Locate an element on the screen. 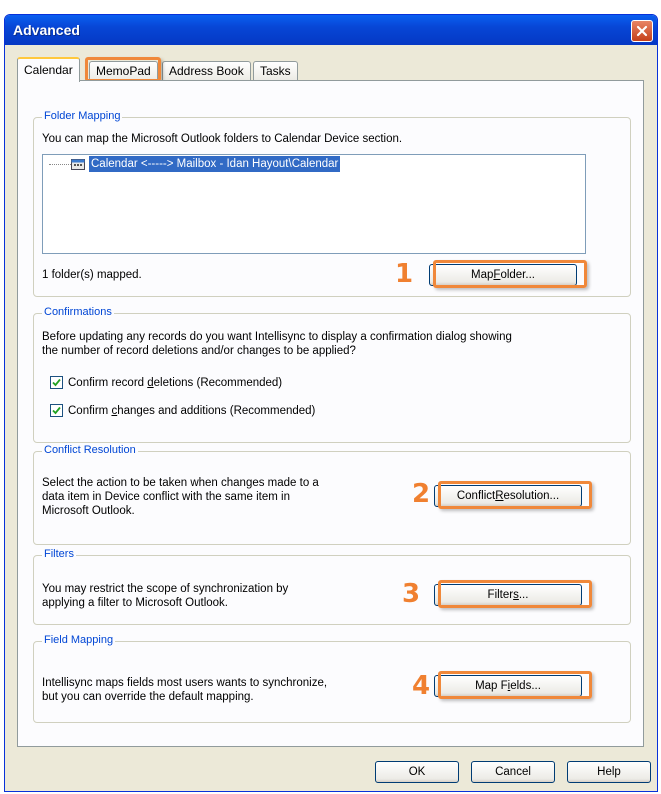 The width and height of the screenshot is (661, 794). filters-btn-pre: Filter is located at coordinates (500, 595).